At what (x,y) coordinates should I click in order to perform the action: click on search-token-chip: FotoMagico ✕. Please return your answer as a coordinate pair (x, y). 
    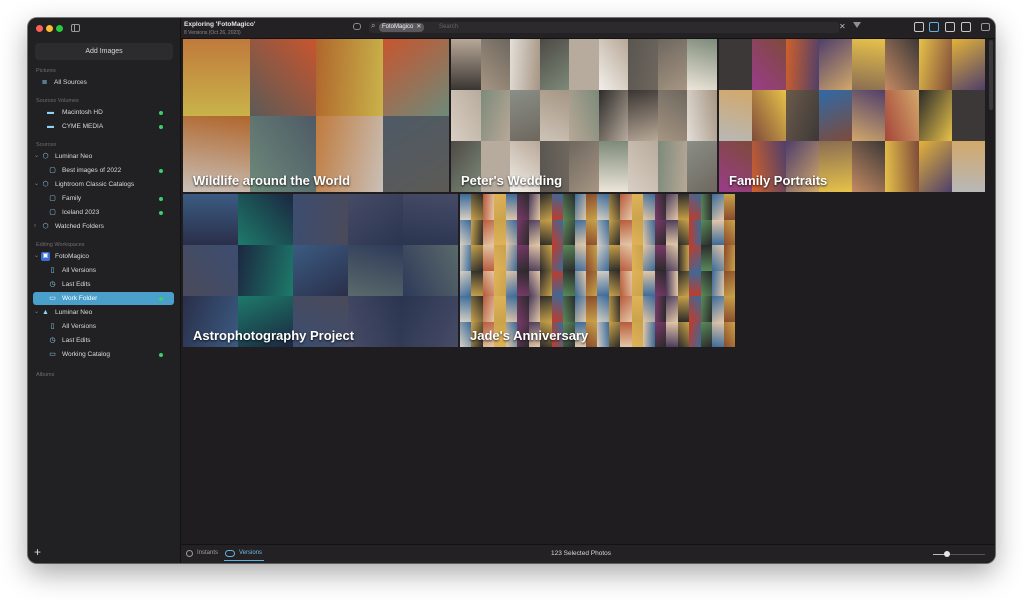
    Looking at the image, I should click on (402, 27).